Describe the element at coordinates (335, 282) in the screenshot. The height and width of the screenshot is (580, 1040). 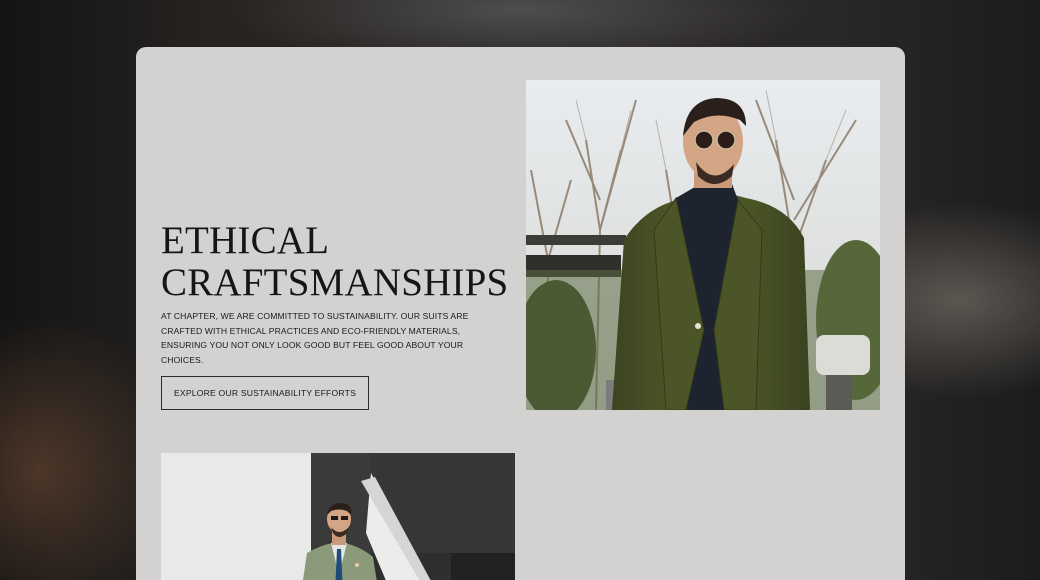
I see `heading-line-2: CRAFTSMANSHIPS` at that location.